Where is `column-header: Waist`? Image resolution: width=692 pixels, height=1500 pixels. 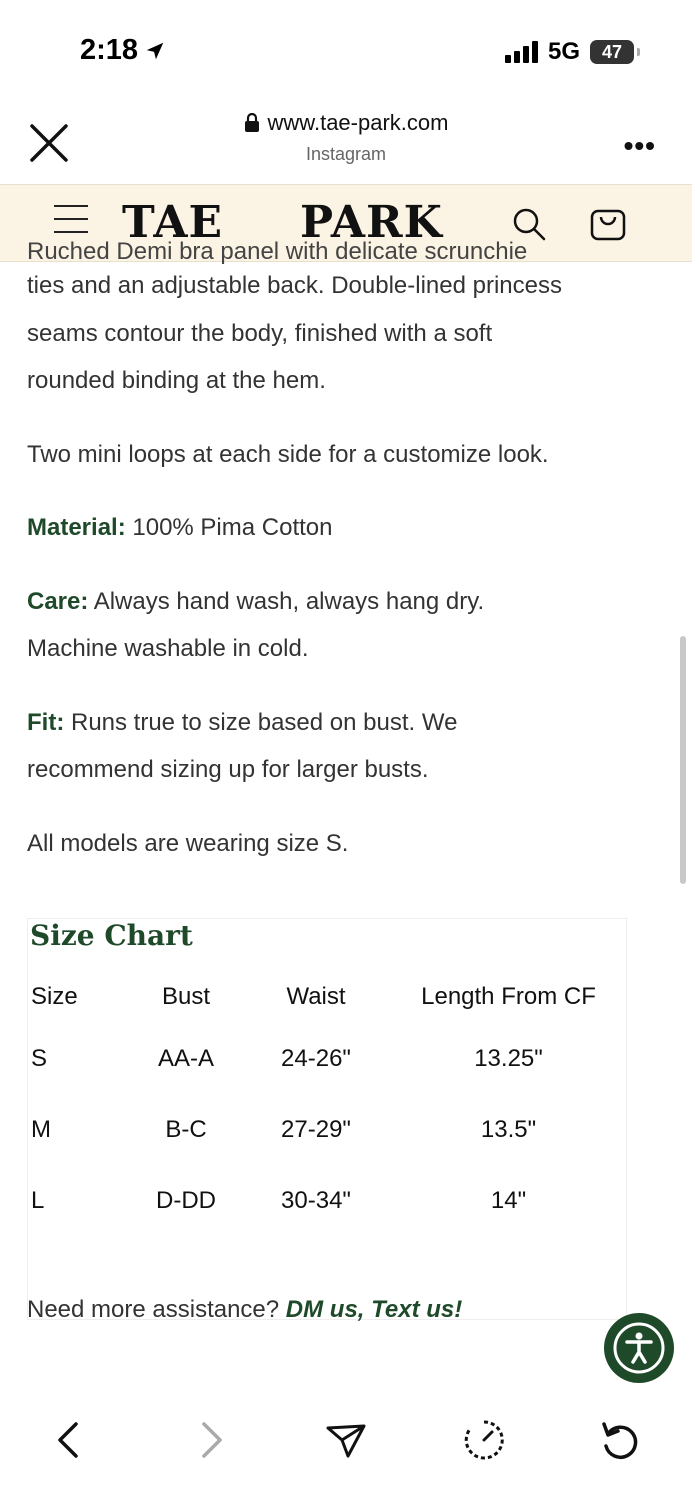
column-header: Waist is located at coordinates (316, 996).